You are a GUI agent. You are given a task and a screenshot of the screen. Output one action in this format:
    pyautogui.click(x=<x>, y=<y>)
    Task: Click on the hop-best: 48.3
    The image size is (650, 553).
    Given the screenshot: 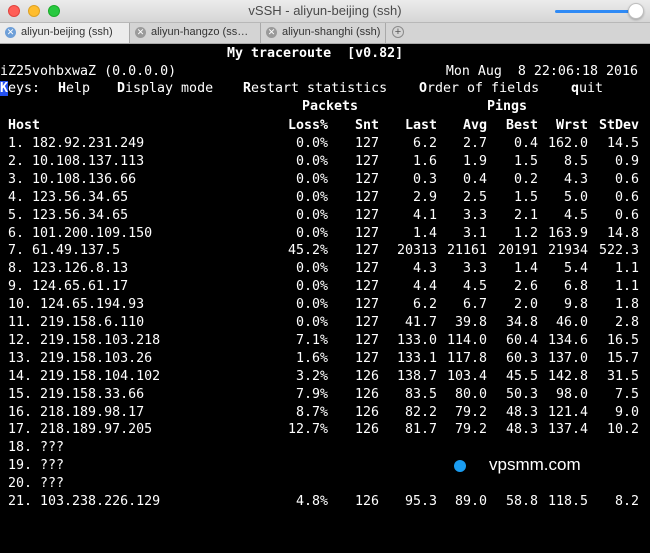 What is the action you would take?
    pyautogui.click(x=521, y=412)
    